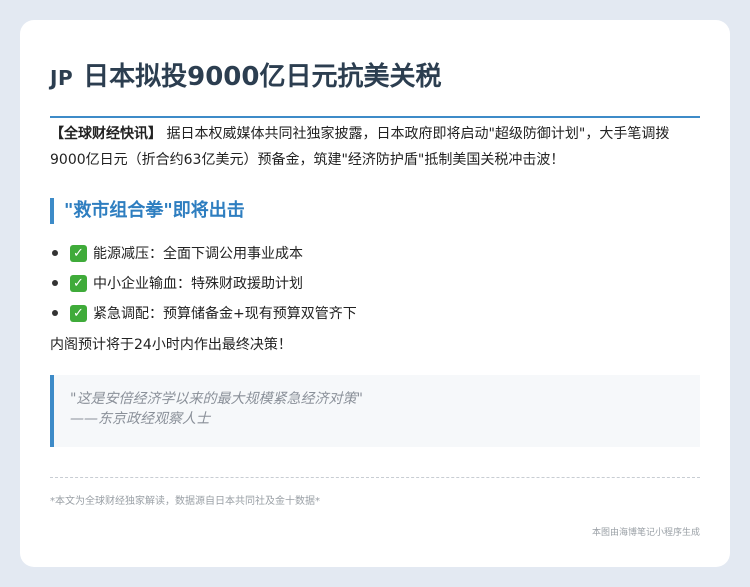  What do you see at coordinates (198, 284) in the screenshot?
I see `list-item-text: 中小企业输血：特殊财政援助计划` at bounding box center [198, 284].